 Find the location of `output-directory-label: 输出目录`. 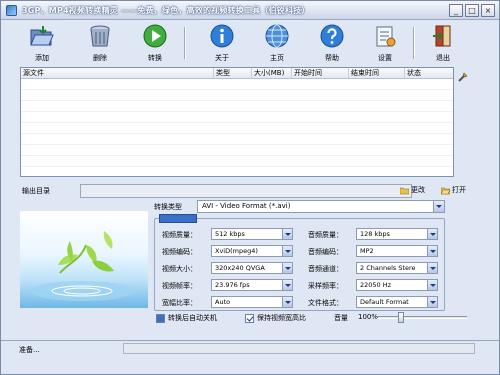

output-directory-label: 输出目录 is located at coordinates (36, 191).